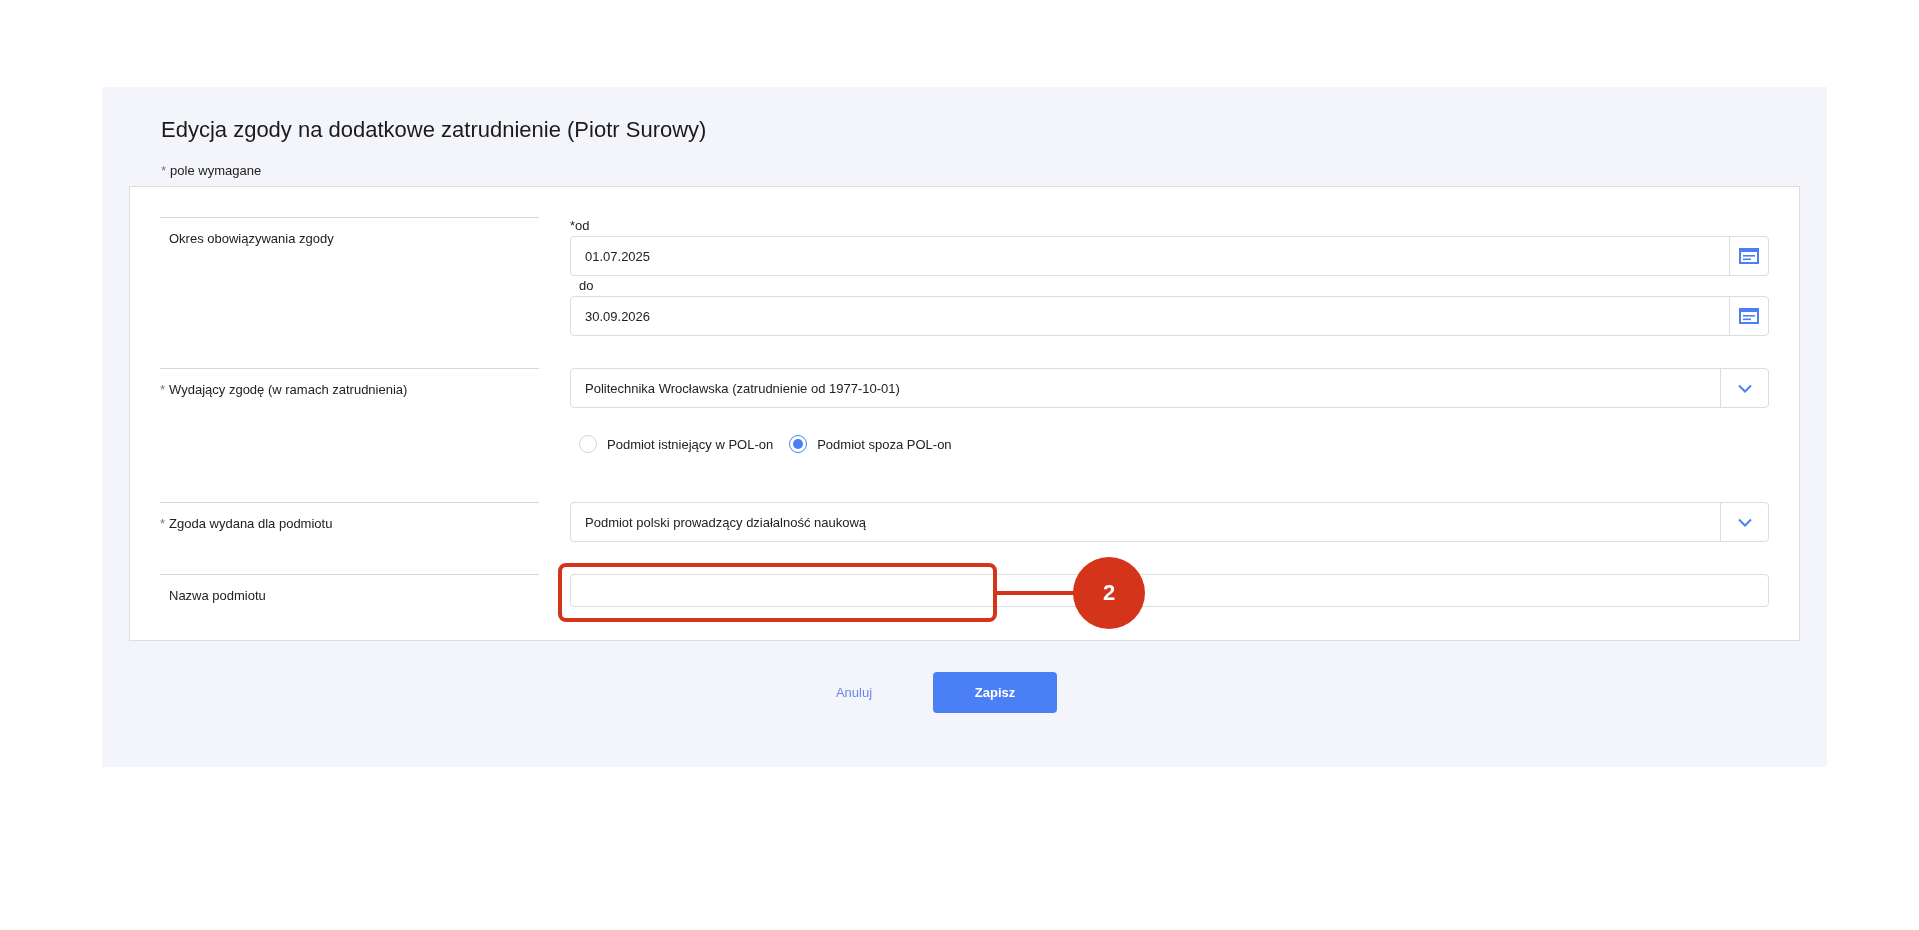  What do you see at coordinates (1109, 593) in the screenshot?
I see `step-number-badge: 2` at bounding box center [1109, 593].